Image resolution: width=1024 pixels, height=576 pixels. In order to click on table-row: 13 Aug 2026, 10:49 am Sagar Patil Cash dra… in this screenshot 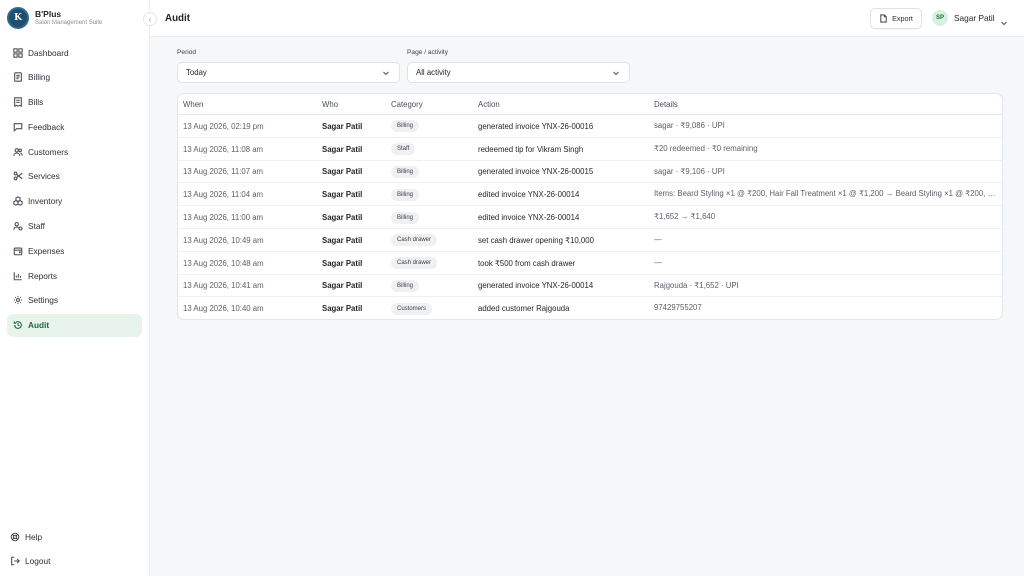, I will do `click(590, 240)`.